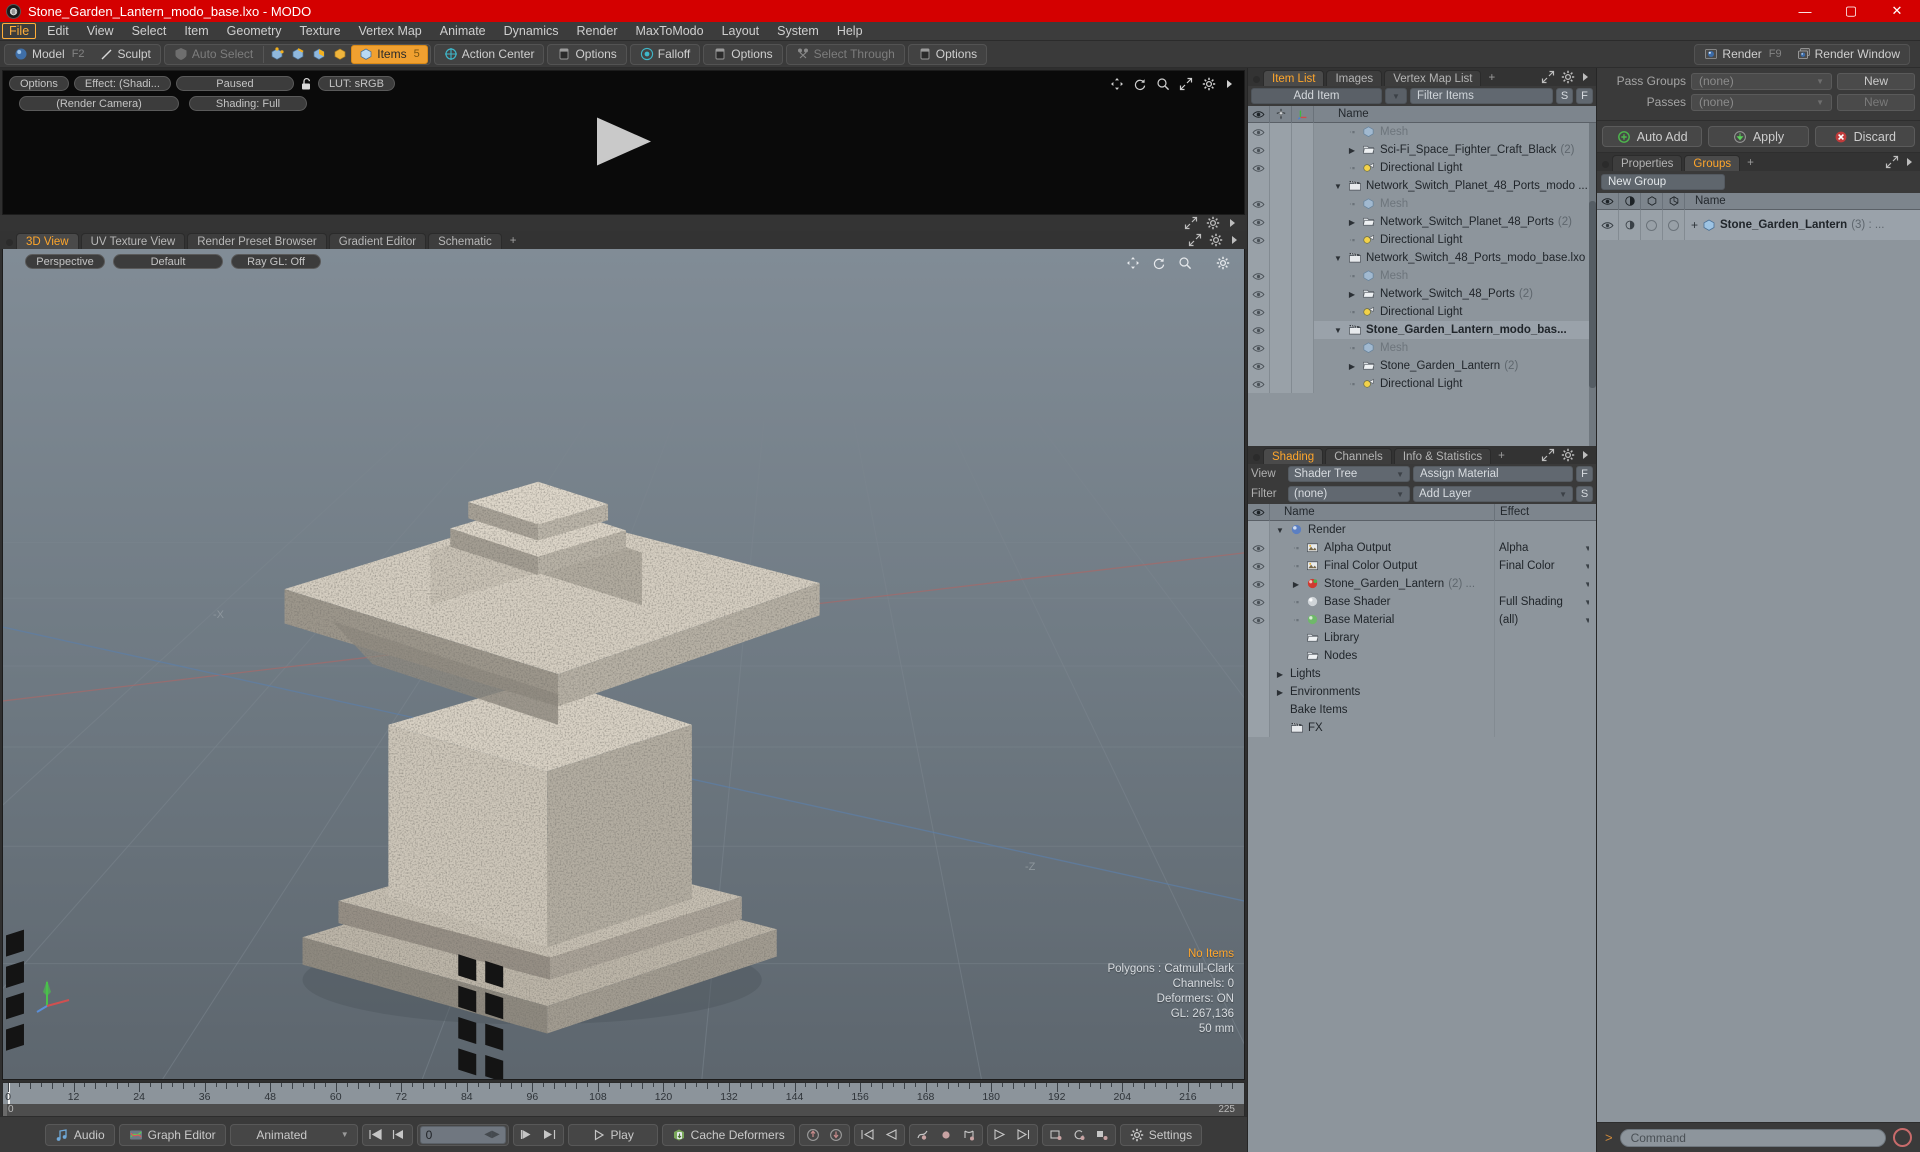 This screenshot has width=1920, height=1152. I want to click on expand-plus-icon: +, so click(1694, 225).